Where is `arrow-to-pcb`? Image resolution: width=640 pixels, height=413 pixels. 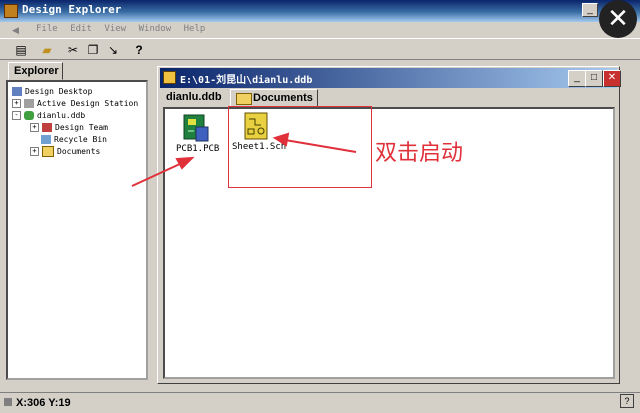
arrow-to-pcb is located at coordinates (157, 174).